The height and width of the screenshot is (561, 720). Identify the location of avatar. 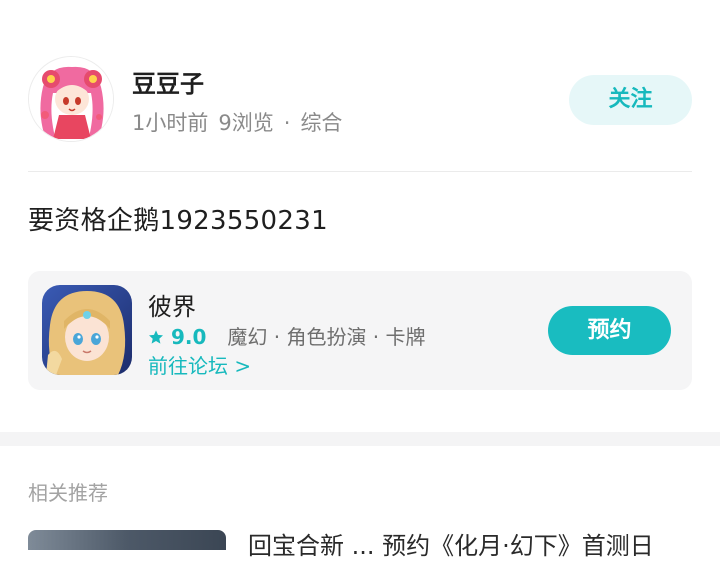
(71, 99).